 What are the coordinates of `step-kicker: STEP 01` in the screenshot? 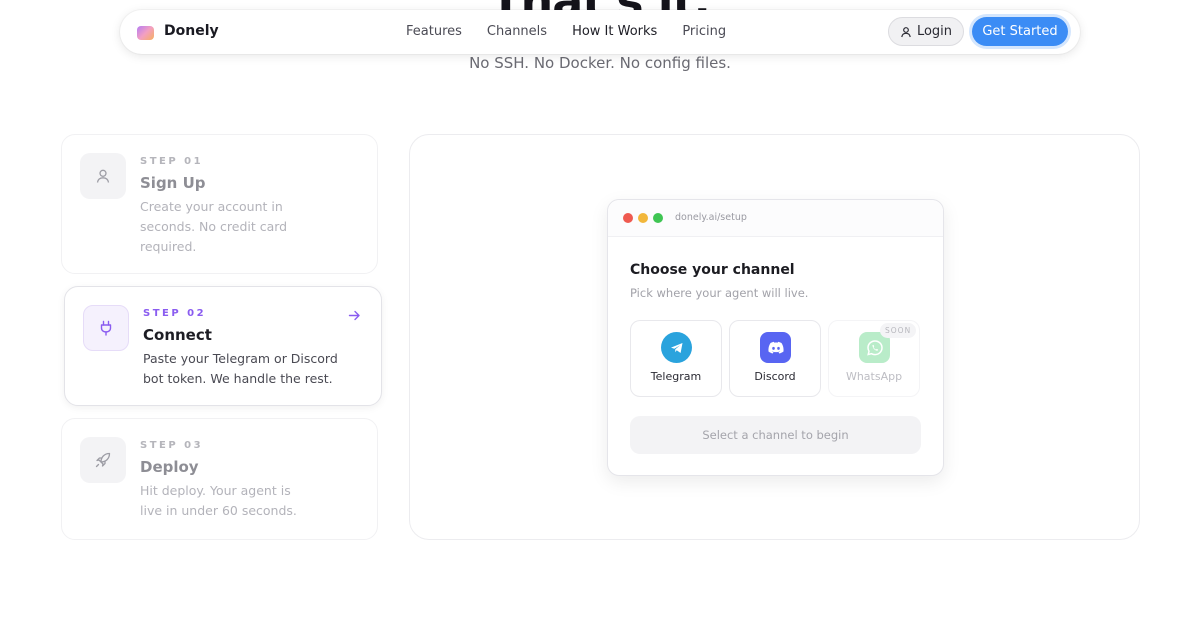 It's located at (172, 161).